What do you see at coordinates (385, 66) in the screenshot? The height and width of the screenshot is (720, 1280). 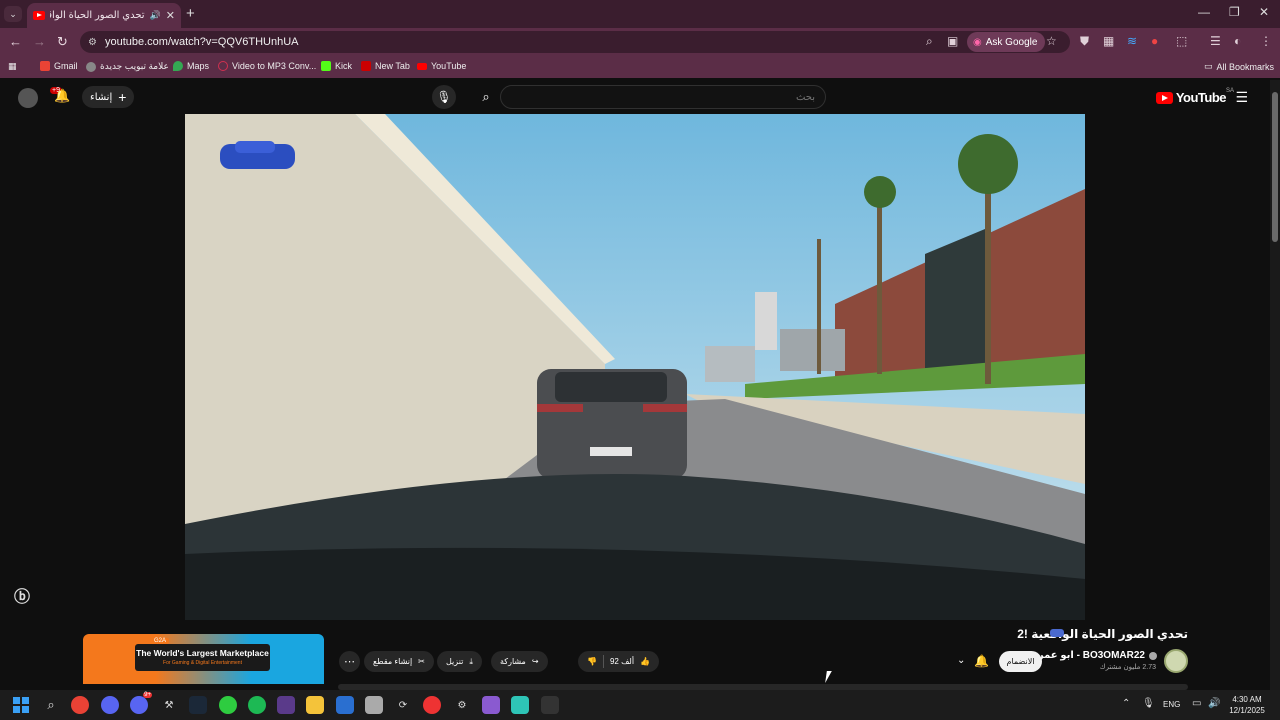 I see `bookmark-new-tab: New Tab` at bounding box center [385, 66].